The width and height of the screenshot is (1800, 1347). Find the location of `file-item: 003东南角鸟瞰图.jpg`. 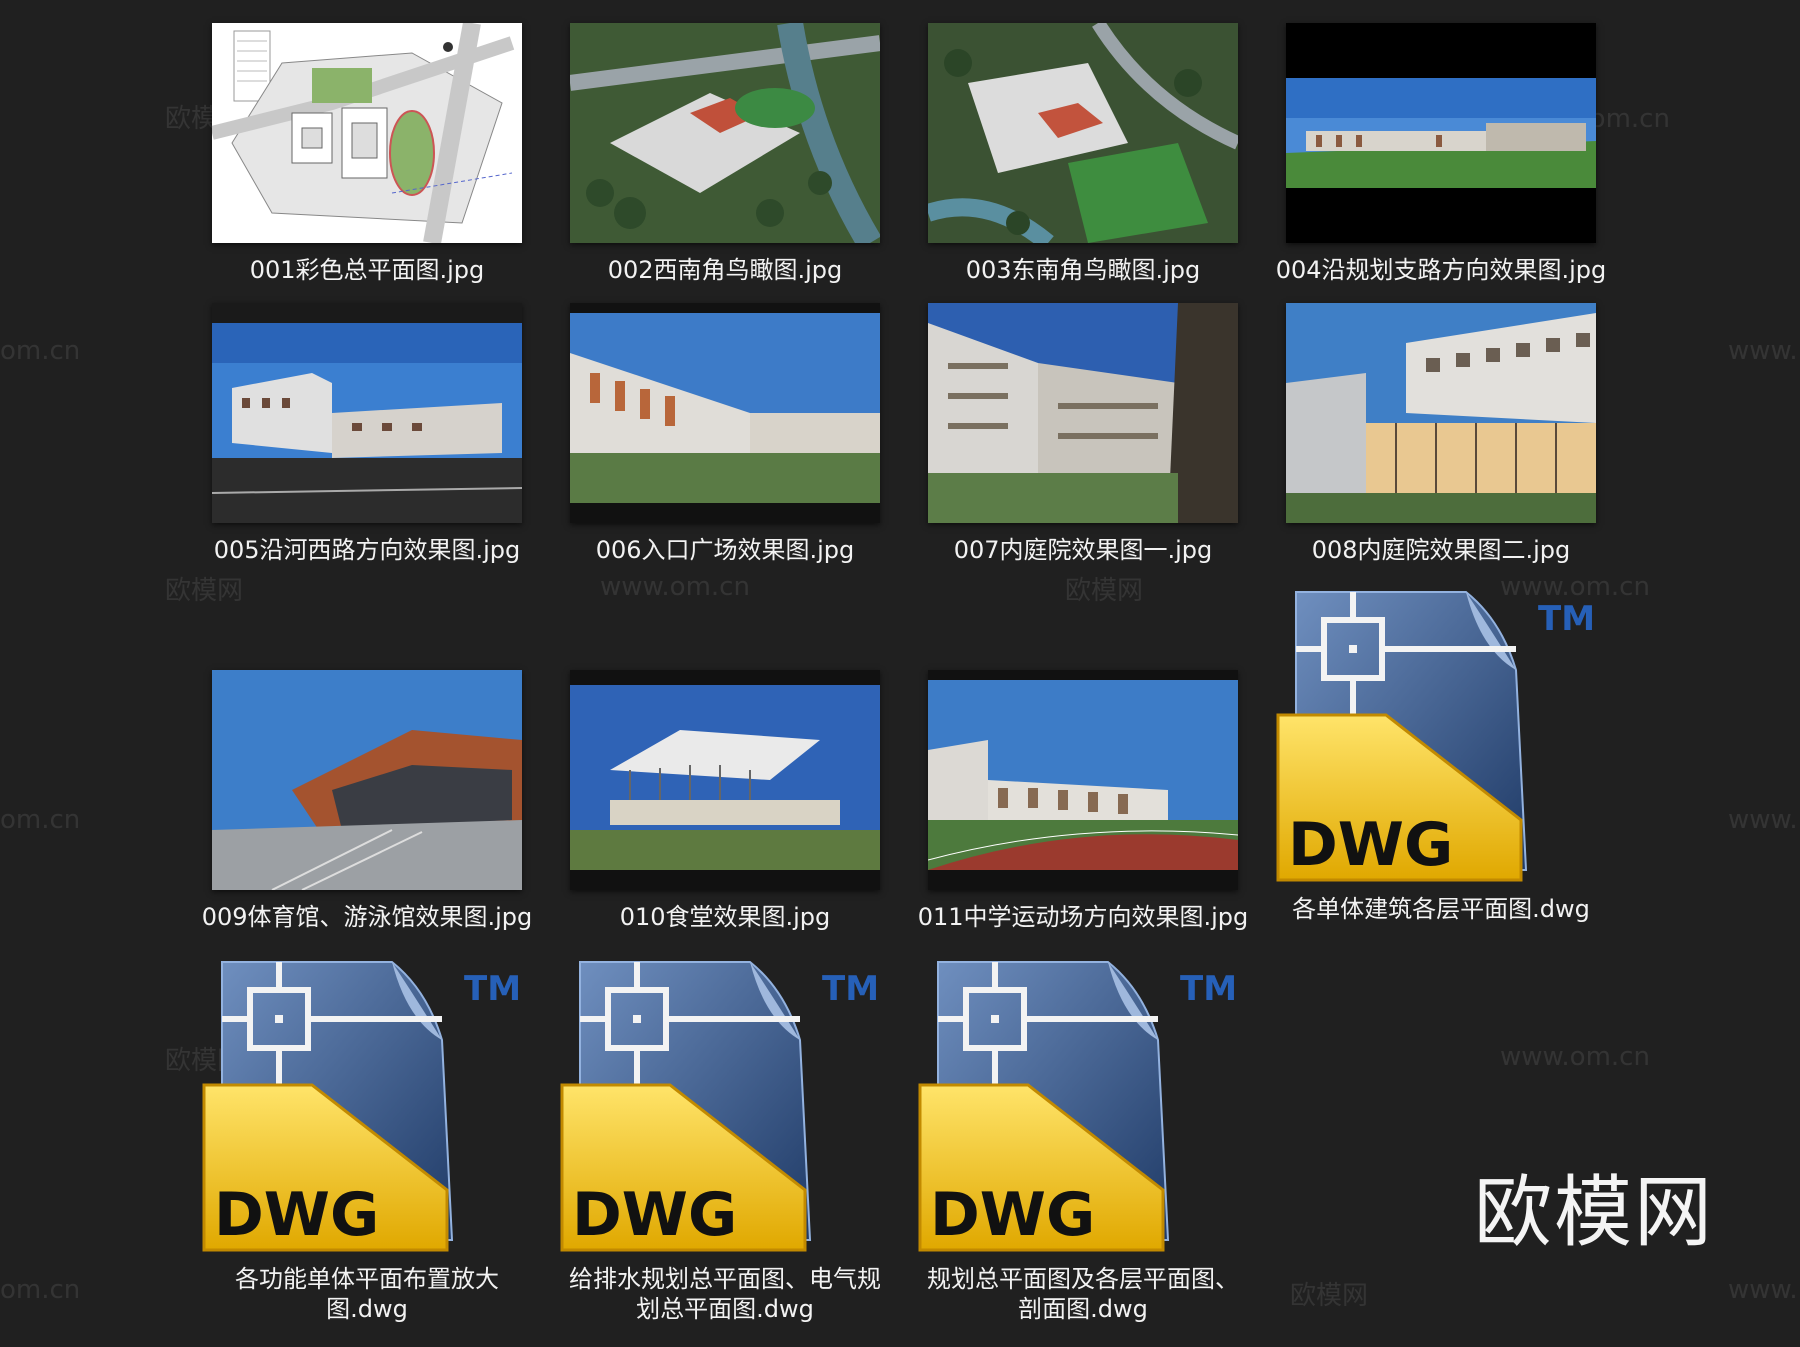

file-item: 003东南角鸟瞰图.jpg is located at coordinates (1083, 154).